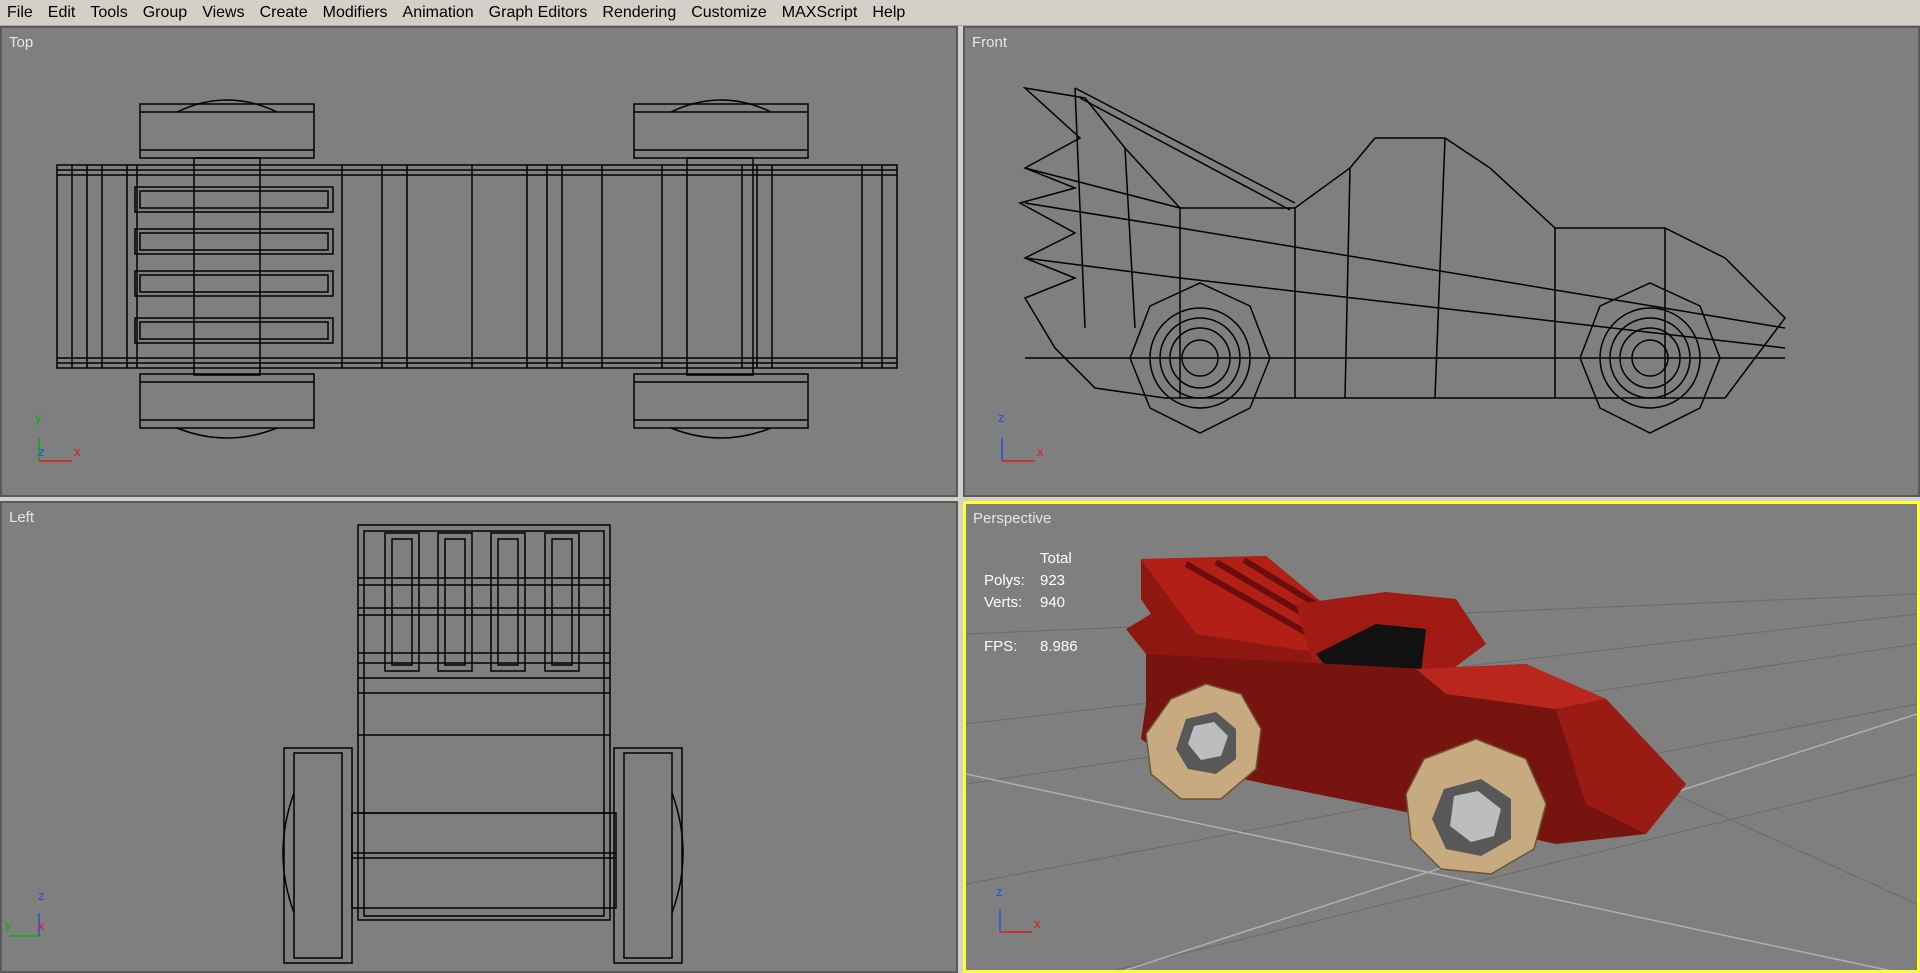 Image resolution: width=1920 pixels, height=973 pixels. What do you see at coordinates (356, 12) in the screenshot?
I see `menu-modifiers: Modifiers` at bounding box center [356, 12].